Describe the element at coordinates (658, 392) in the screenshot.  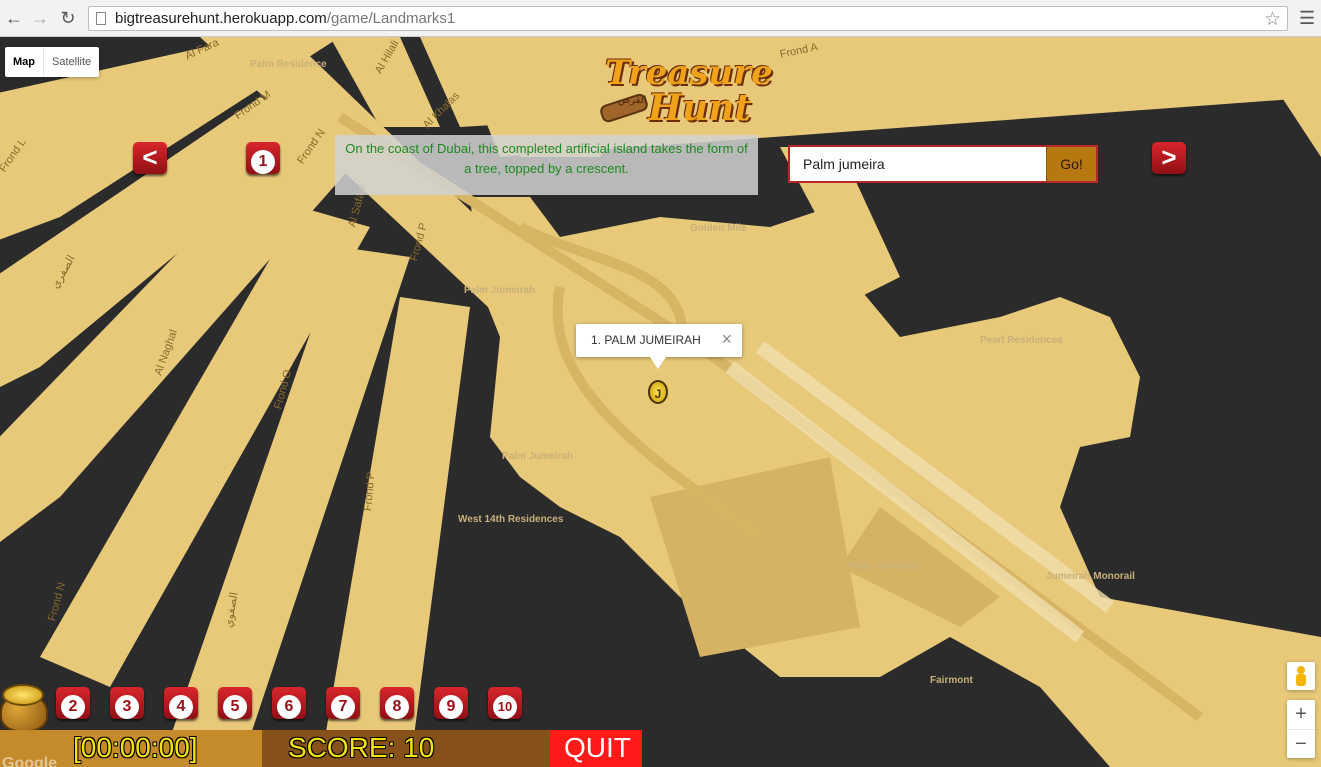
I see `coin-marker-icon: J` at that location.